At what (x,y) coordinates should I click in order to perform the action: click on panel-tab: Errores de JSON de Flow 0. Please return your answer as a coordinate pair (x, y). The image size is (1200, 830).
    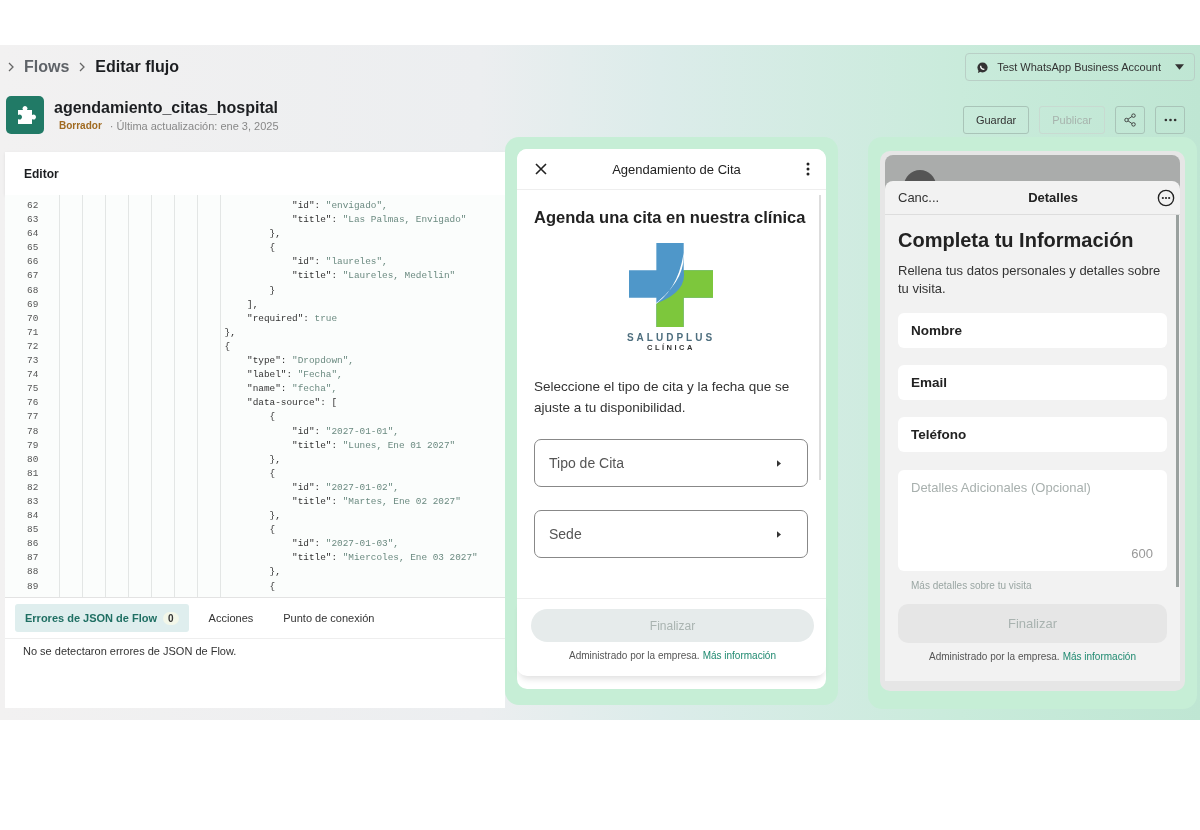
    Looking at the image, I should click on (102, 618).